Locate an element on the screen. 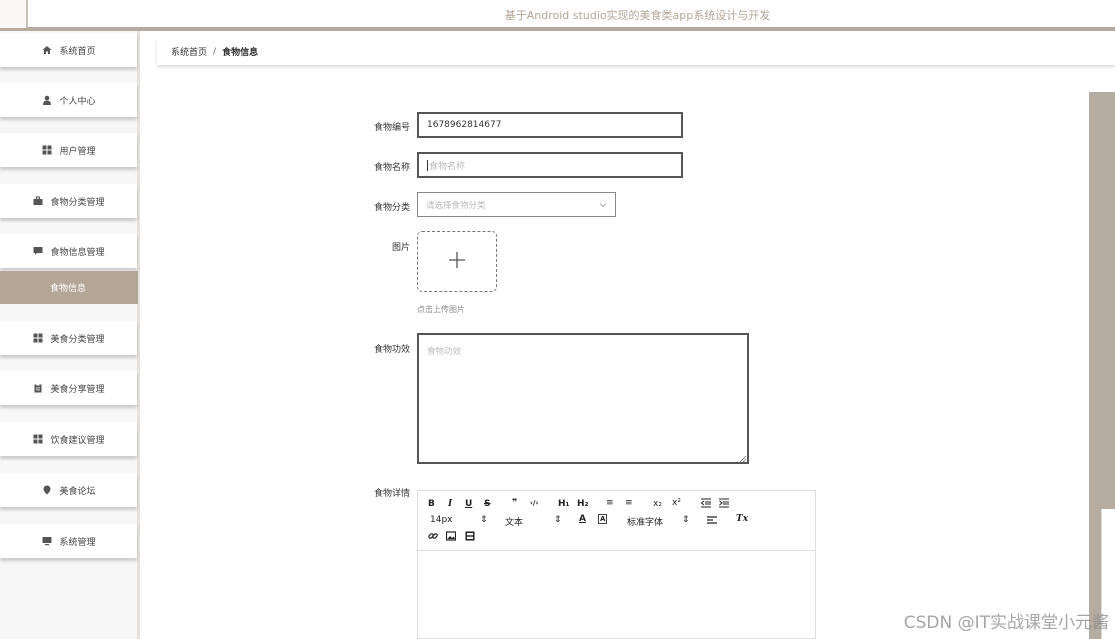 This screenshot has width=1115, height=639. strike-button: S is located at coordinates (487, 504).